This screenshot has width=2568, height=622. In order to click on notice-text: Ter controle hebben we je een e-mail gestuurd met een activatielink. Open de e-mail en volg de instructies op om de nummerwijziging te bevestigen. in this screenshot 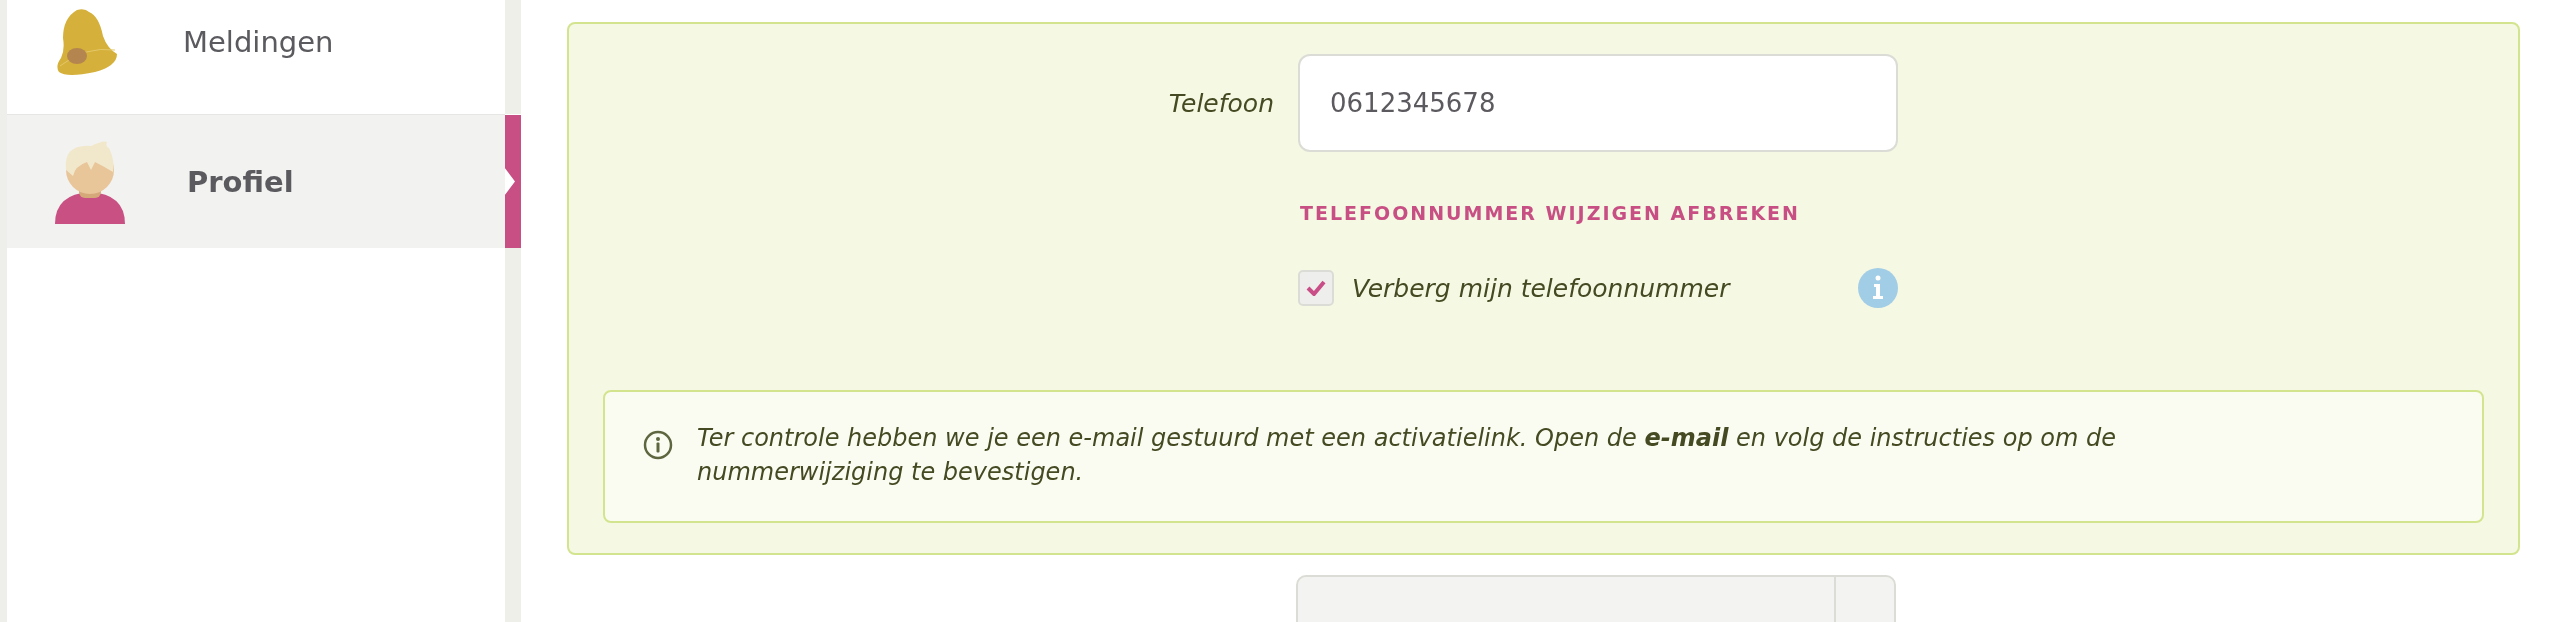, I will do `click(1407, 455)`.